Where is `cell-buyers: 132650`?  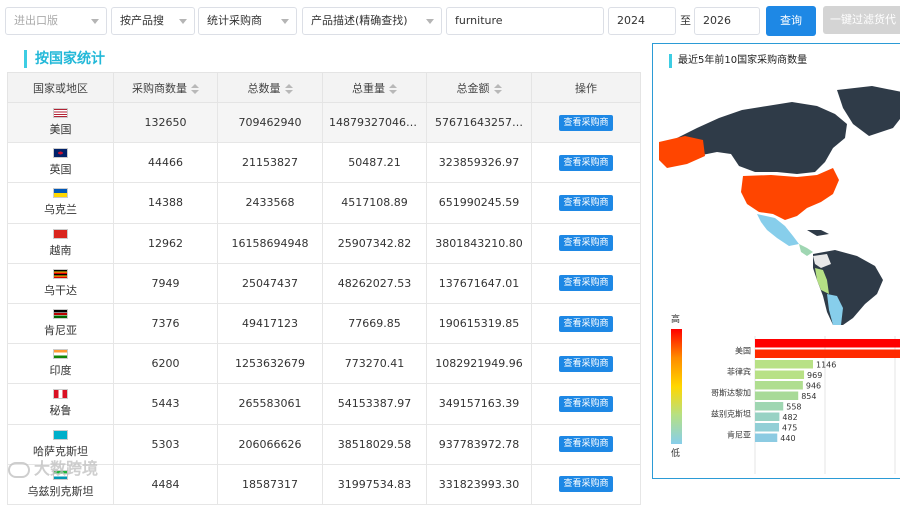
cell-buyers: 132650 is located at coordinates (165, 122).